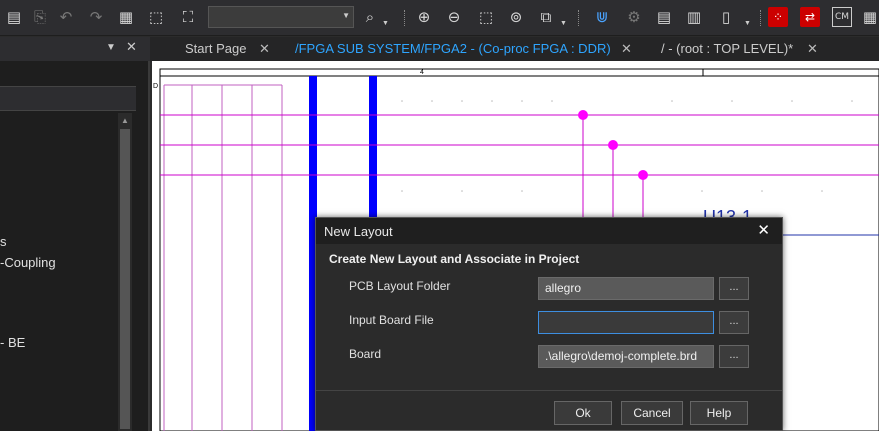  Describe the element at coordinates (156, 17) in the screenshot. I see `select-icon: ⬚` at that location.